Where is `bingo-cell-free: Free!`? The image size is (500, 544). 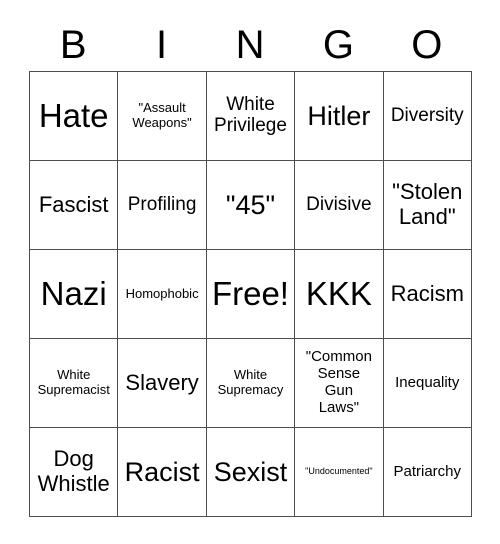 bingo-cell-free: Free! is located at coordinates (250, 294).